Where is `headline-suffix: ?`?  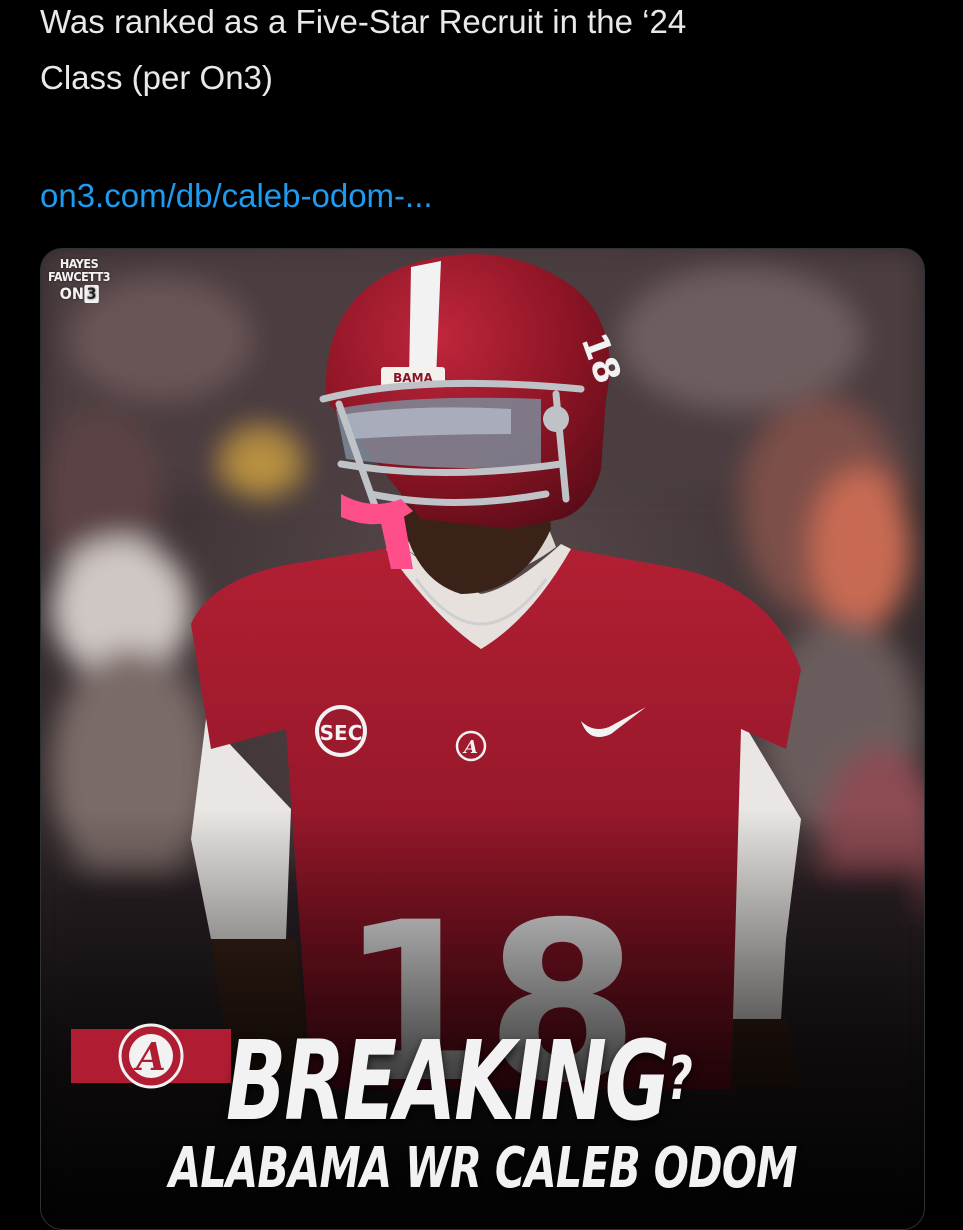
headline-suffix: ? is located at coordinates (680, 1079).